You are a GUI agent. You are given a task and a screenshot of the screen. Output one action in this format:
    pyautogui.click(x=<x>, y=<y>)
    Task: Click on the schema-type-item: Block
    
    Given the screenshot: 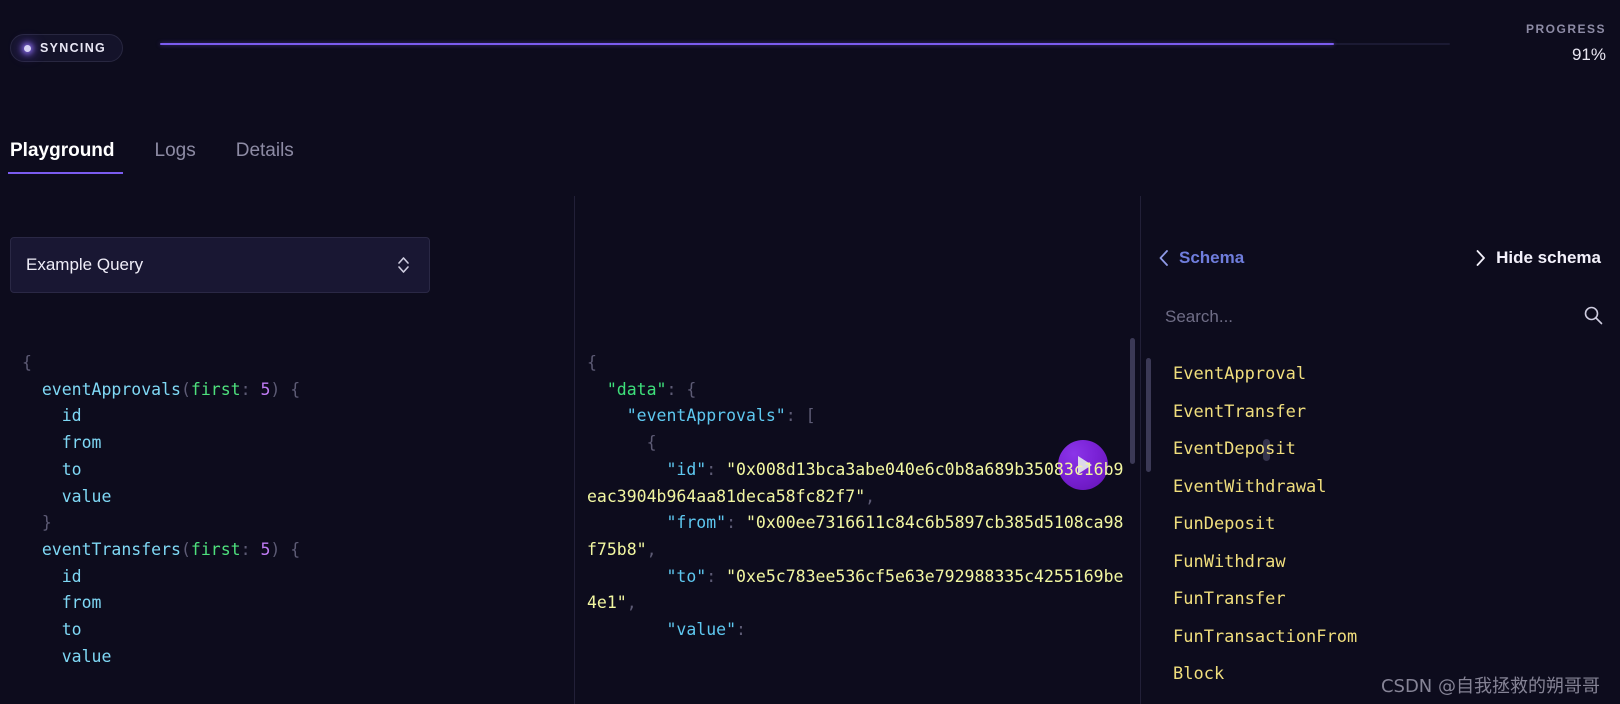 What is the action you would take?
    pyautogui.click(x=1380, y=675)
    